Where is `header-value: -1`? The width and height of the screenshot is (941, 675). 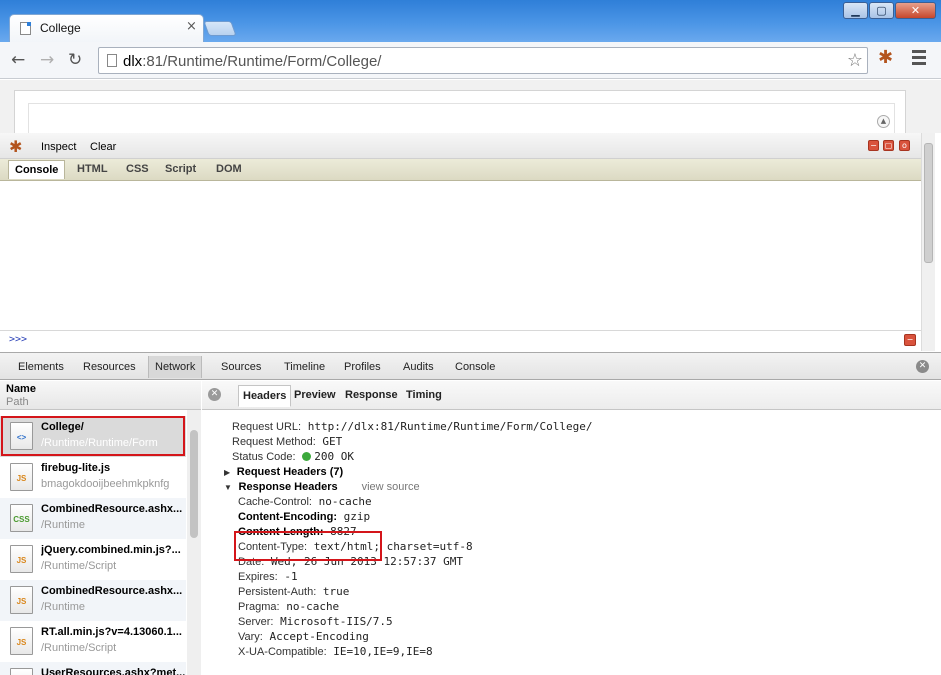
header-value: -1 is located at coordinates (291, 576).